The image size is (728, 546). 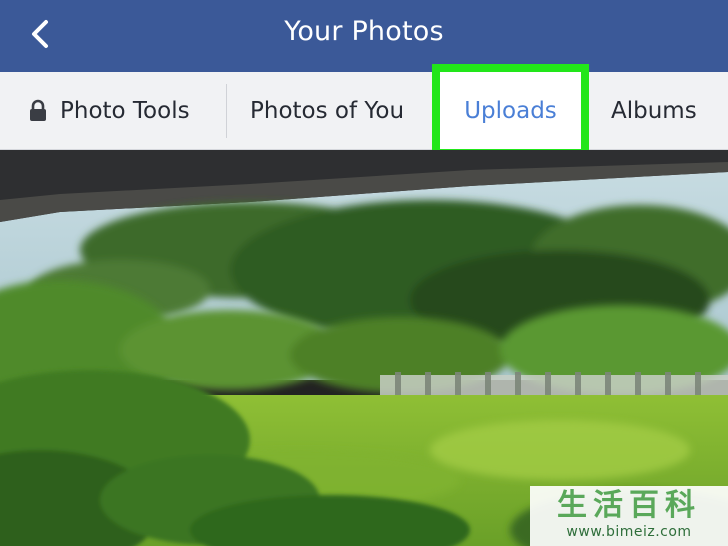 I want to click on page-title: Your Photos, so click(x=364, y=31).